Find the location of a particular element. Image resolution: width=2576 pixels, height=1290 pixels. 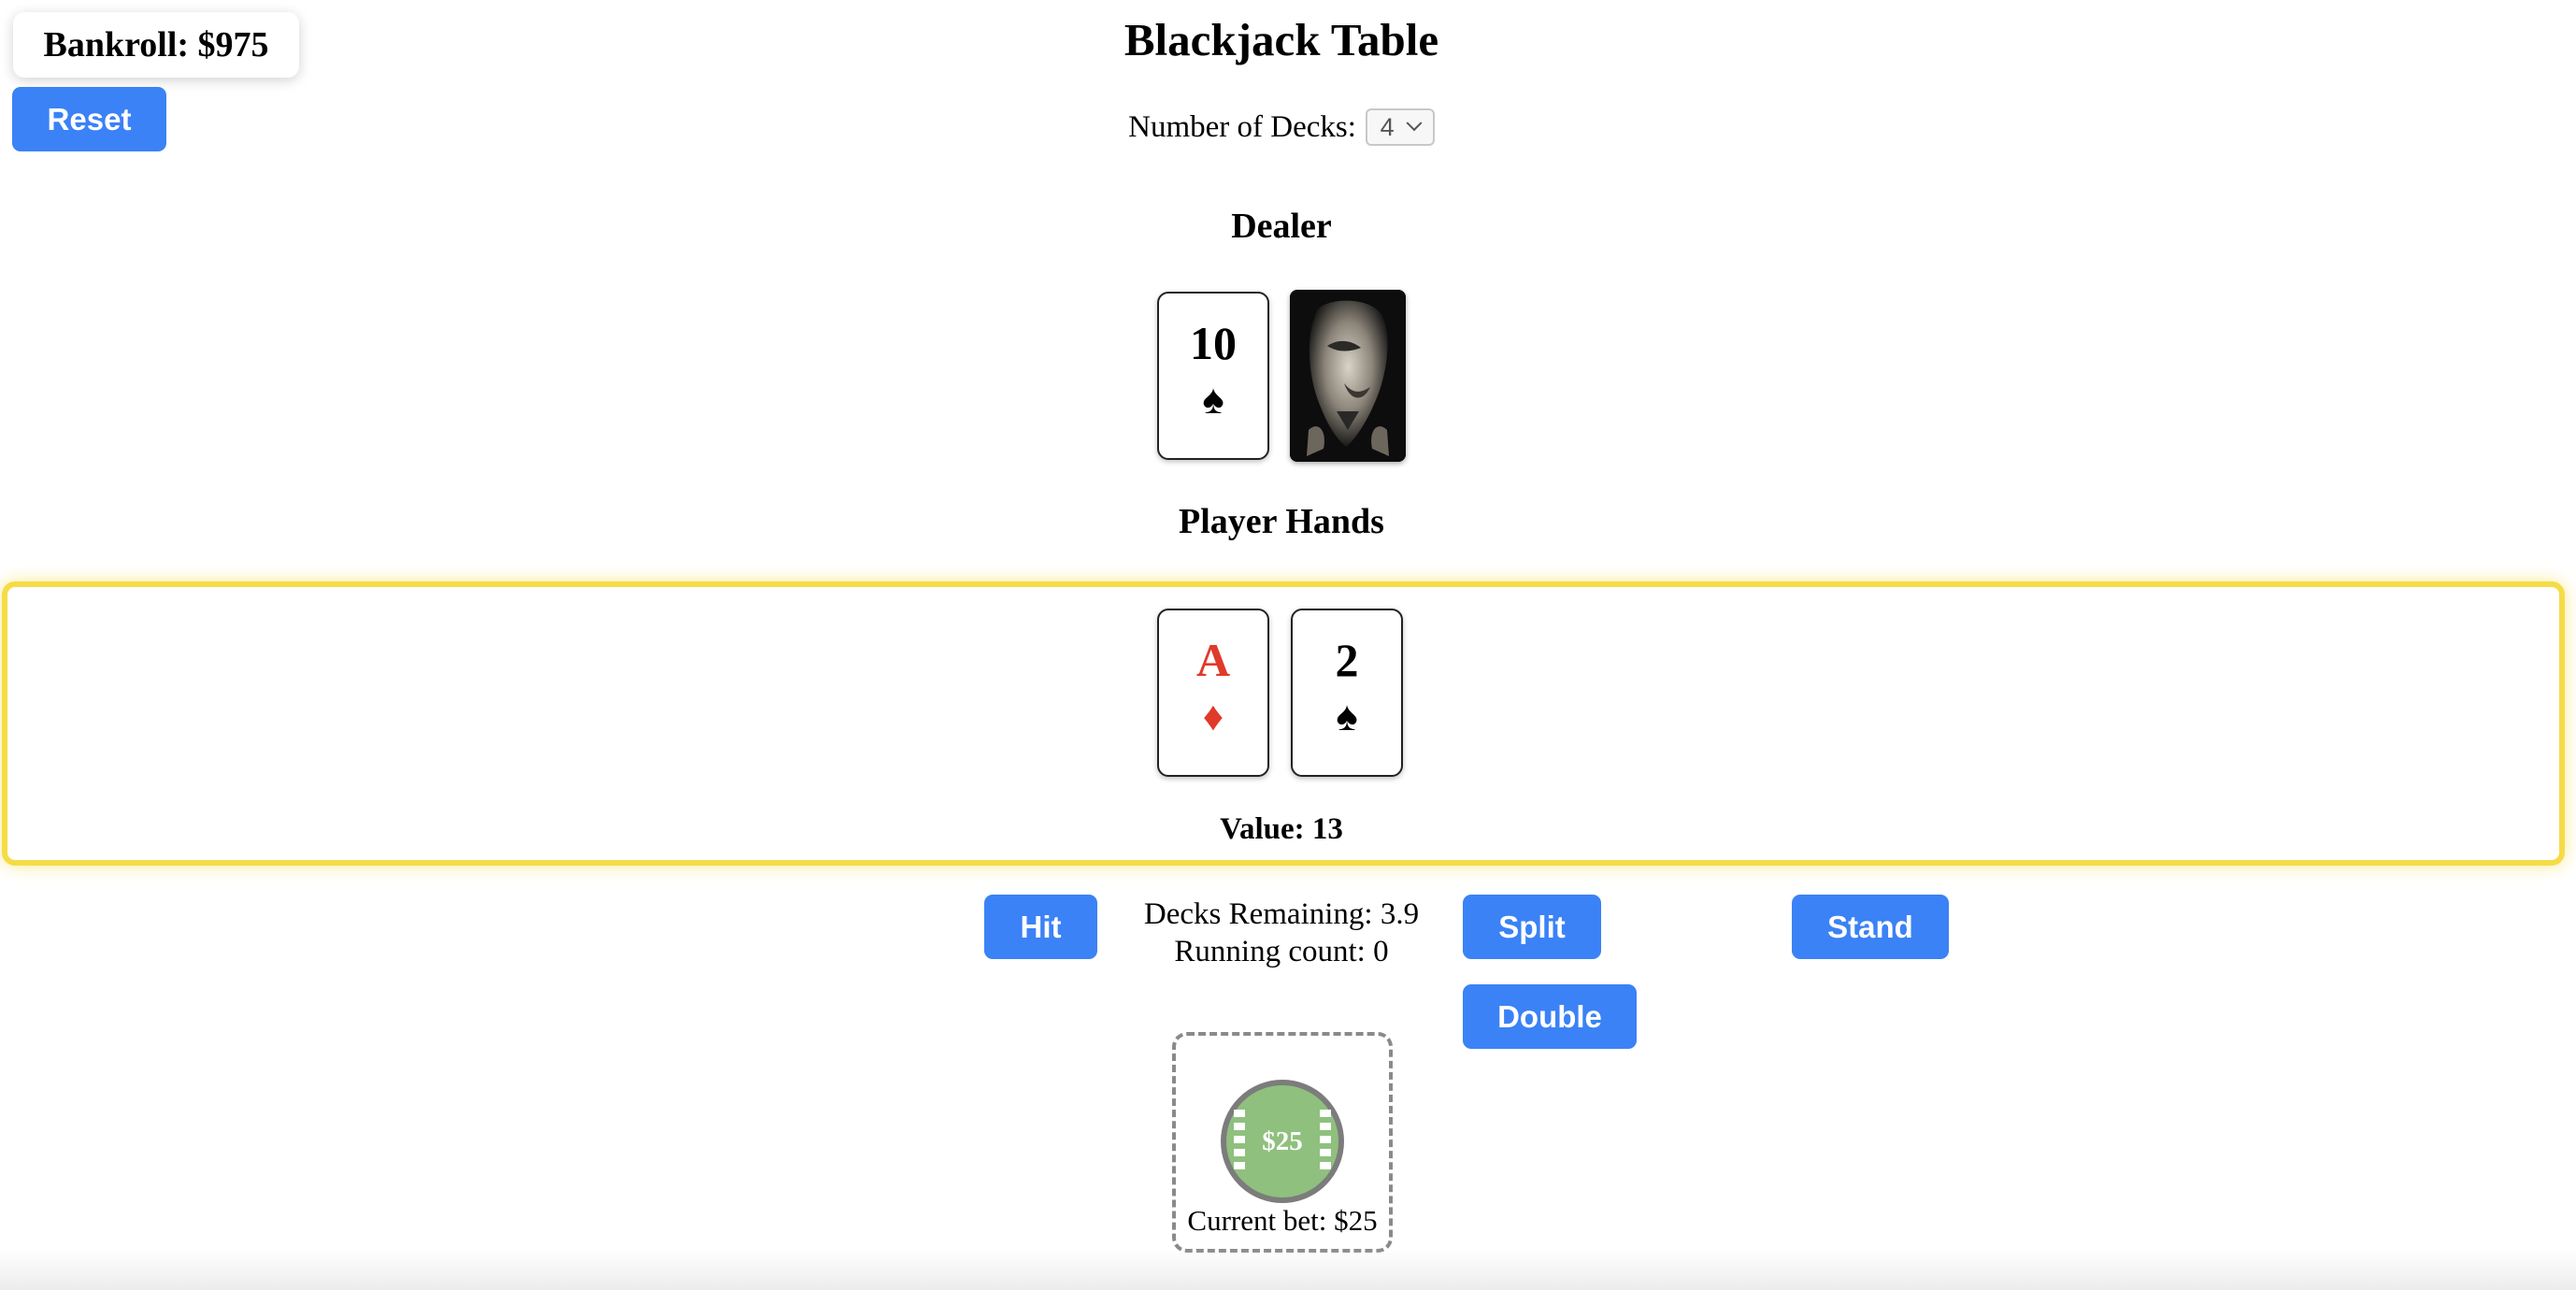

decks-selected-value: 4 is located at coordinates (1387, 126).